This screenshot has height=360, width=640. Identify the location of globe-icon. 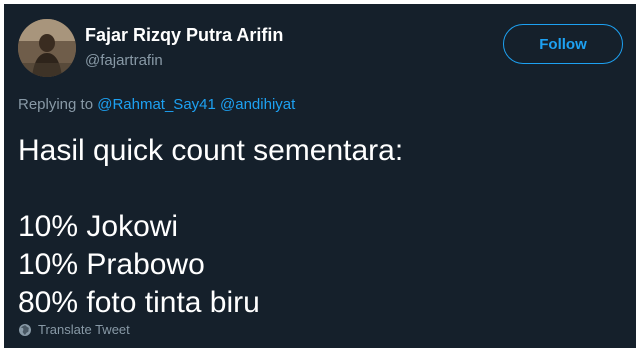
(25, 330).